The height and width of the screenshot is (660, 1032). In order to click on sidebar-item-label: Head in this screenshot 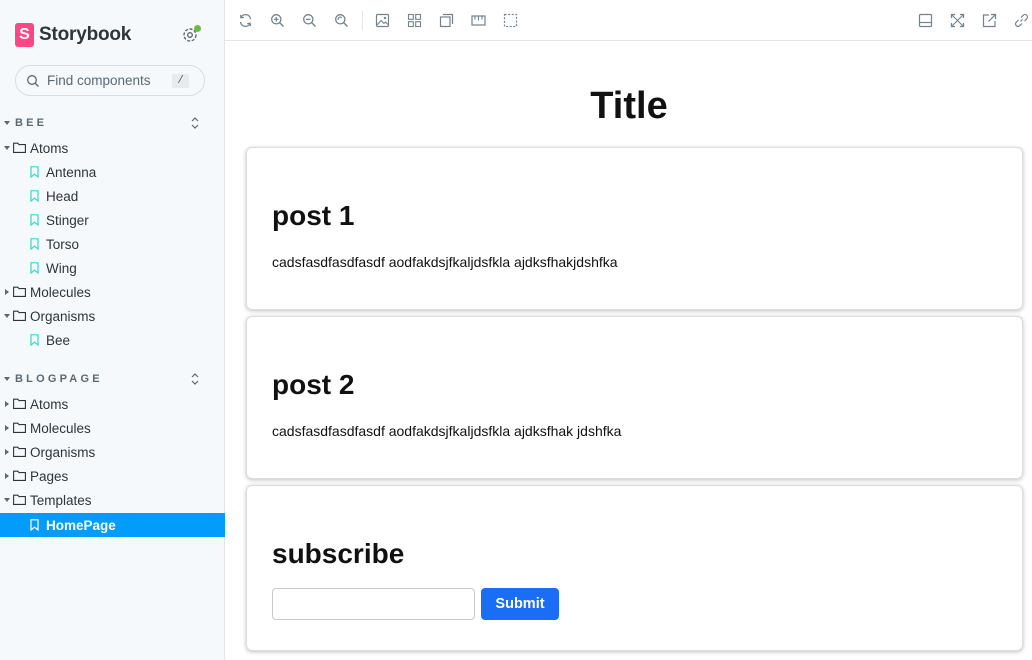, I will do `click(62, 196)`.